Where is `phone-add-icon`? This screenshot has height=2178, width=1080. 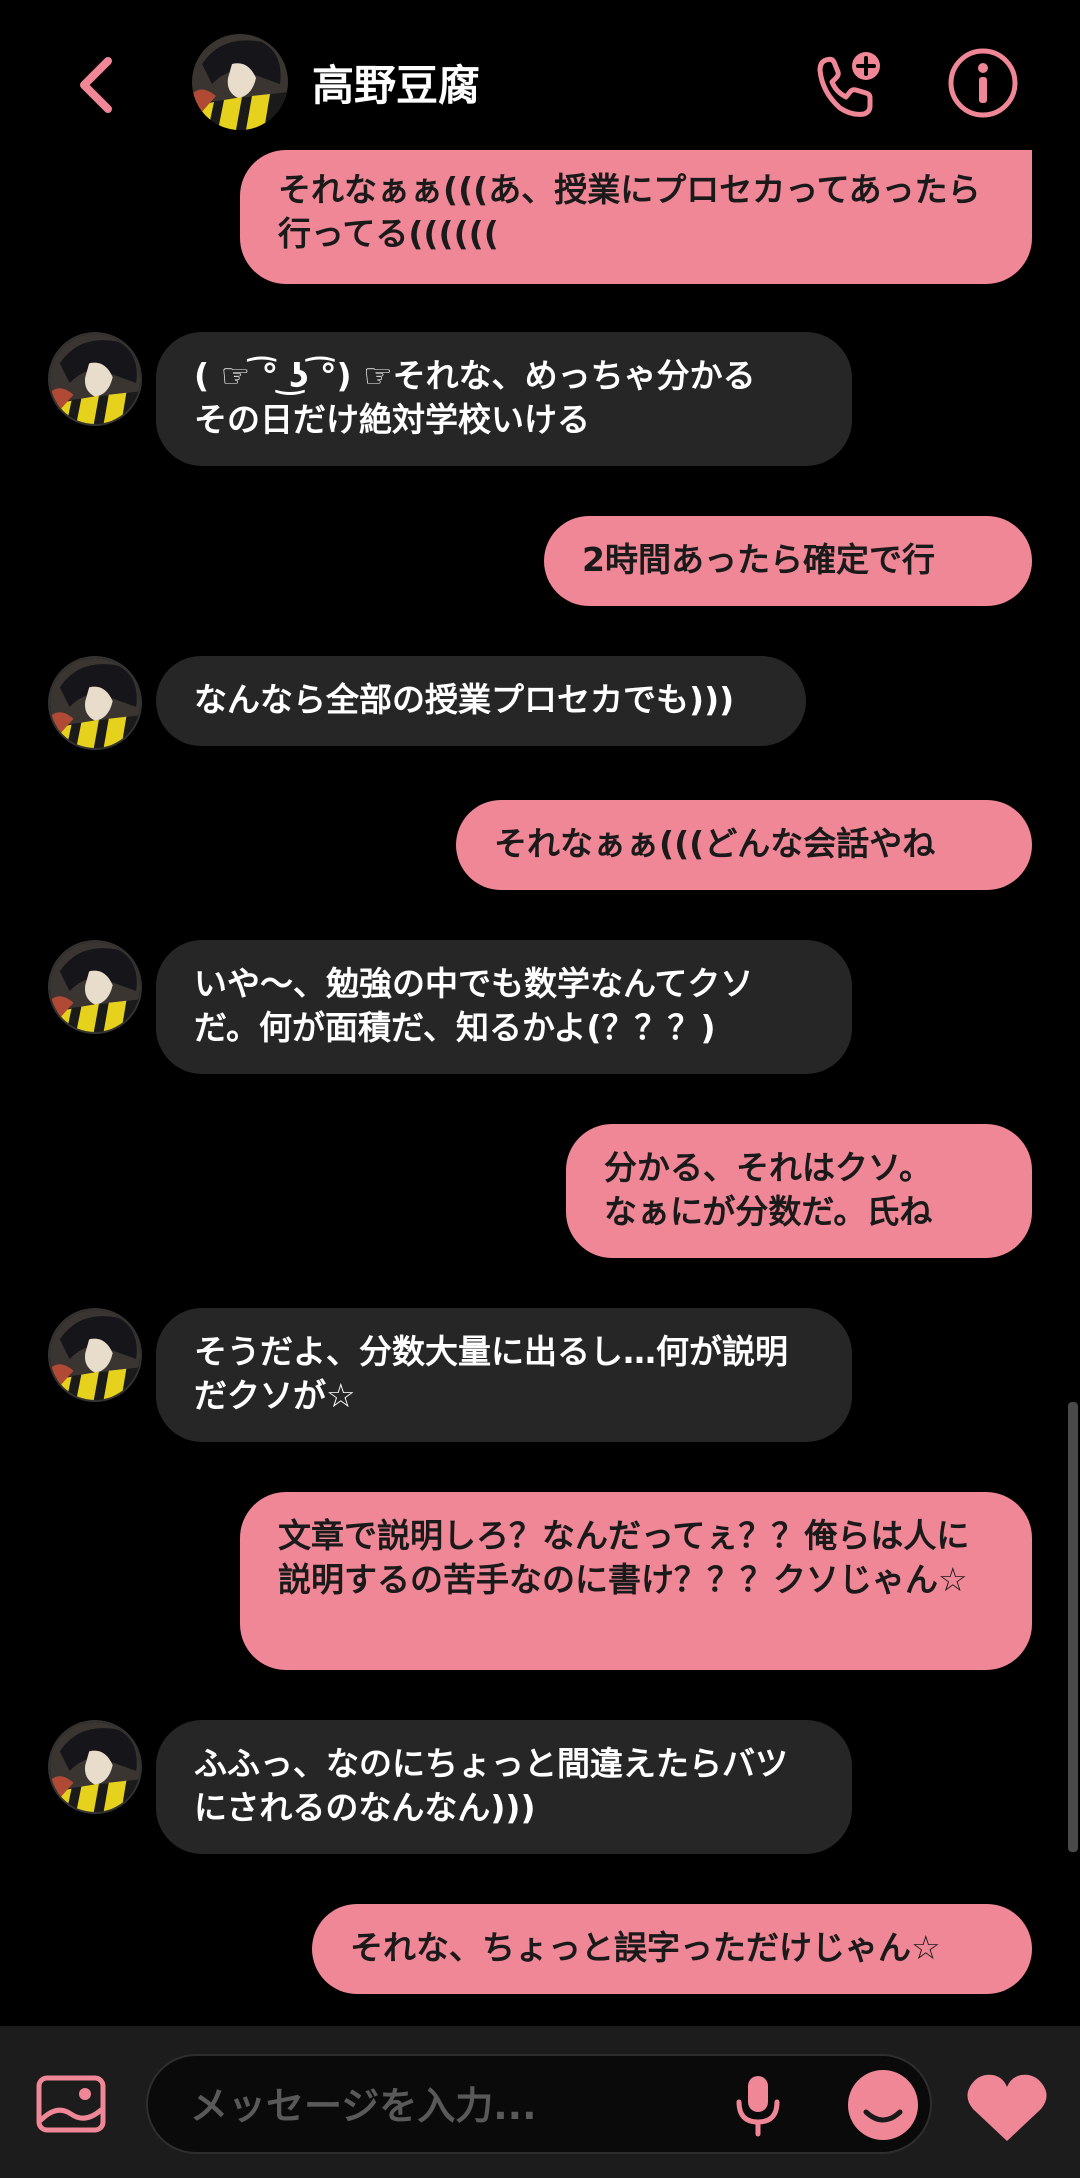
phone-add-icon is located at coordinates (848, 84).